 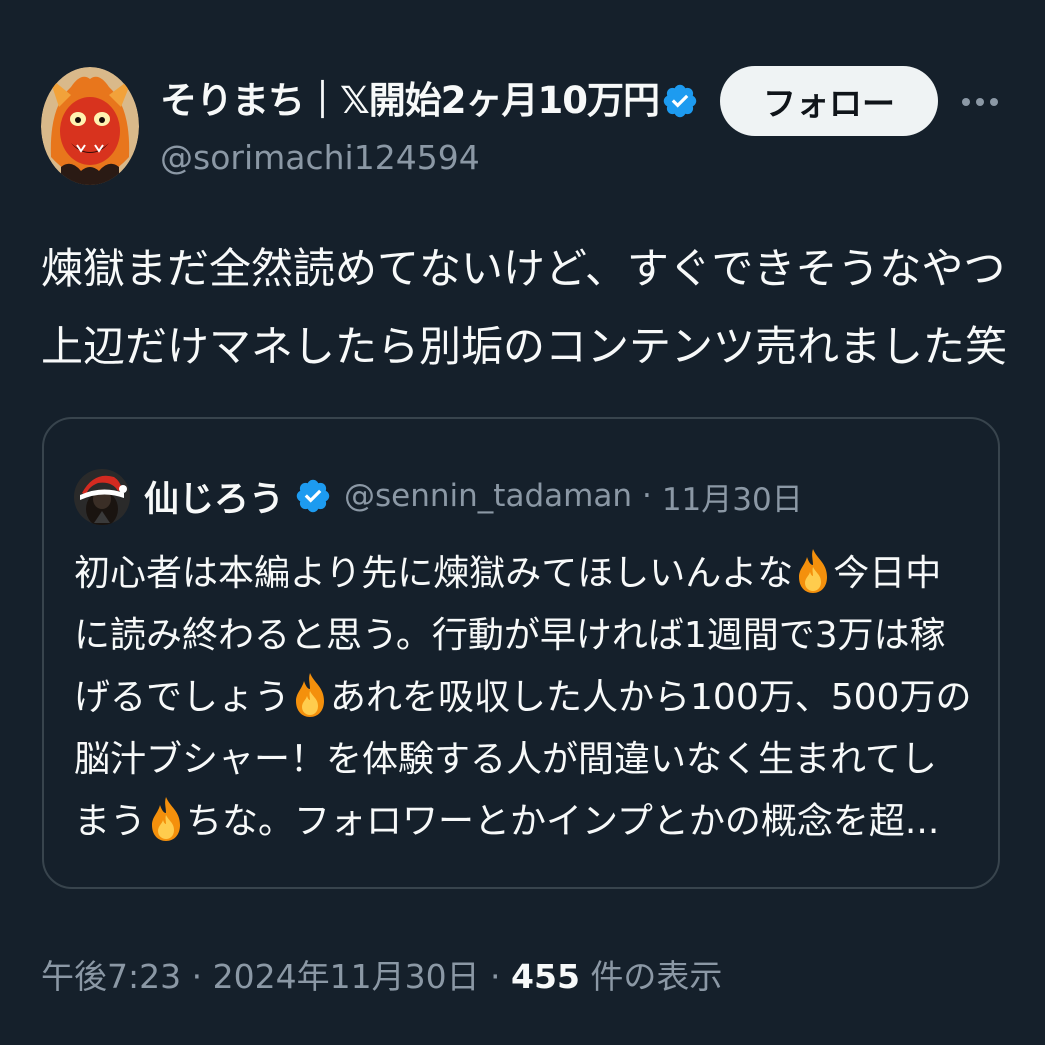 I want to click on santa-hat-avatar-icon, so click(x=102, y=497).